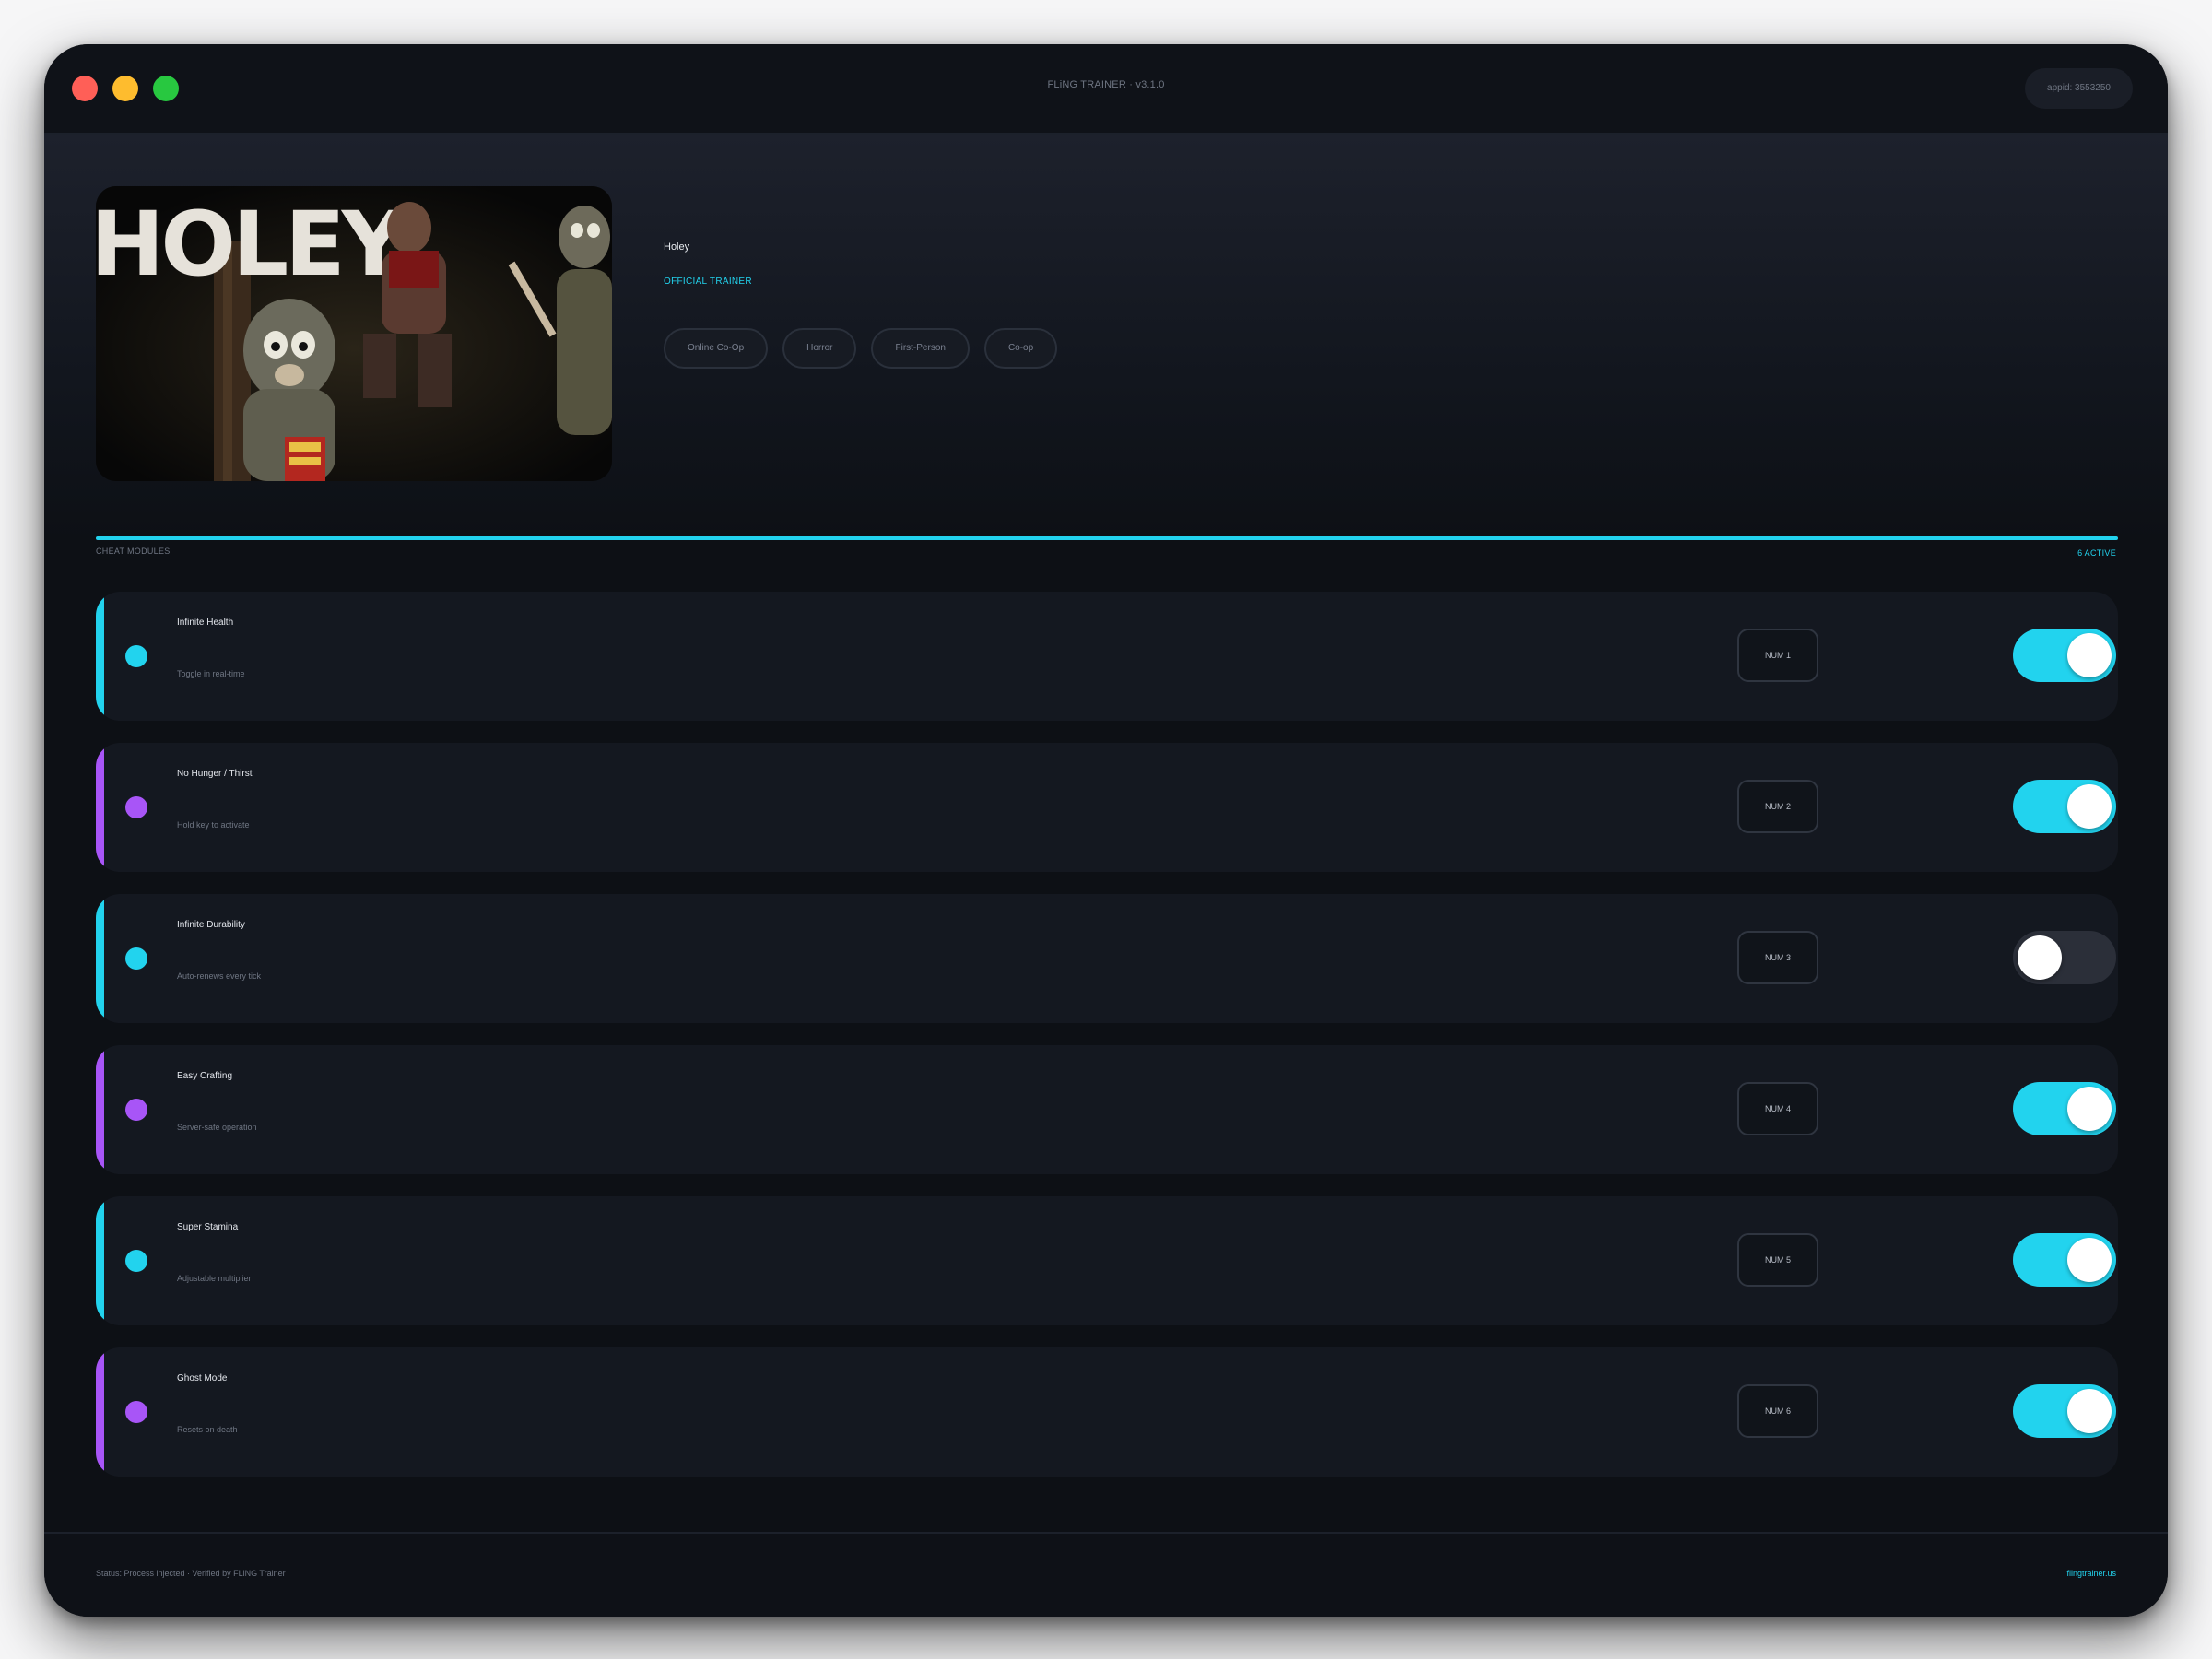  I want to click on game-title: Holey, so click(677, 247).